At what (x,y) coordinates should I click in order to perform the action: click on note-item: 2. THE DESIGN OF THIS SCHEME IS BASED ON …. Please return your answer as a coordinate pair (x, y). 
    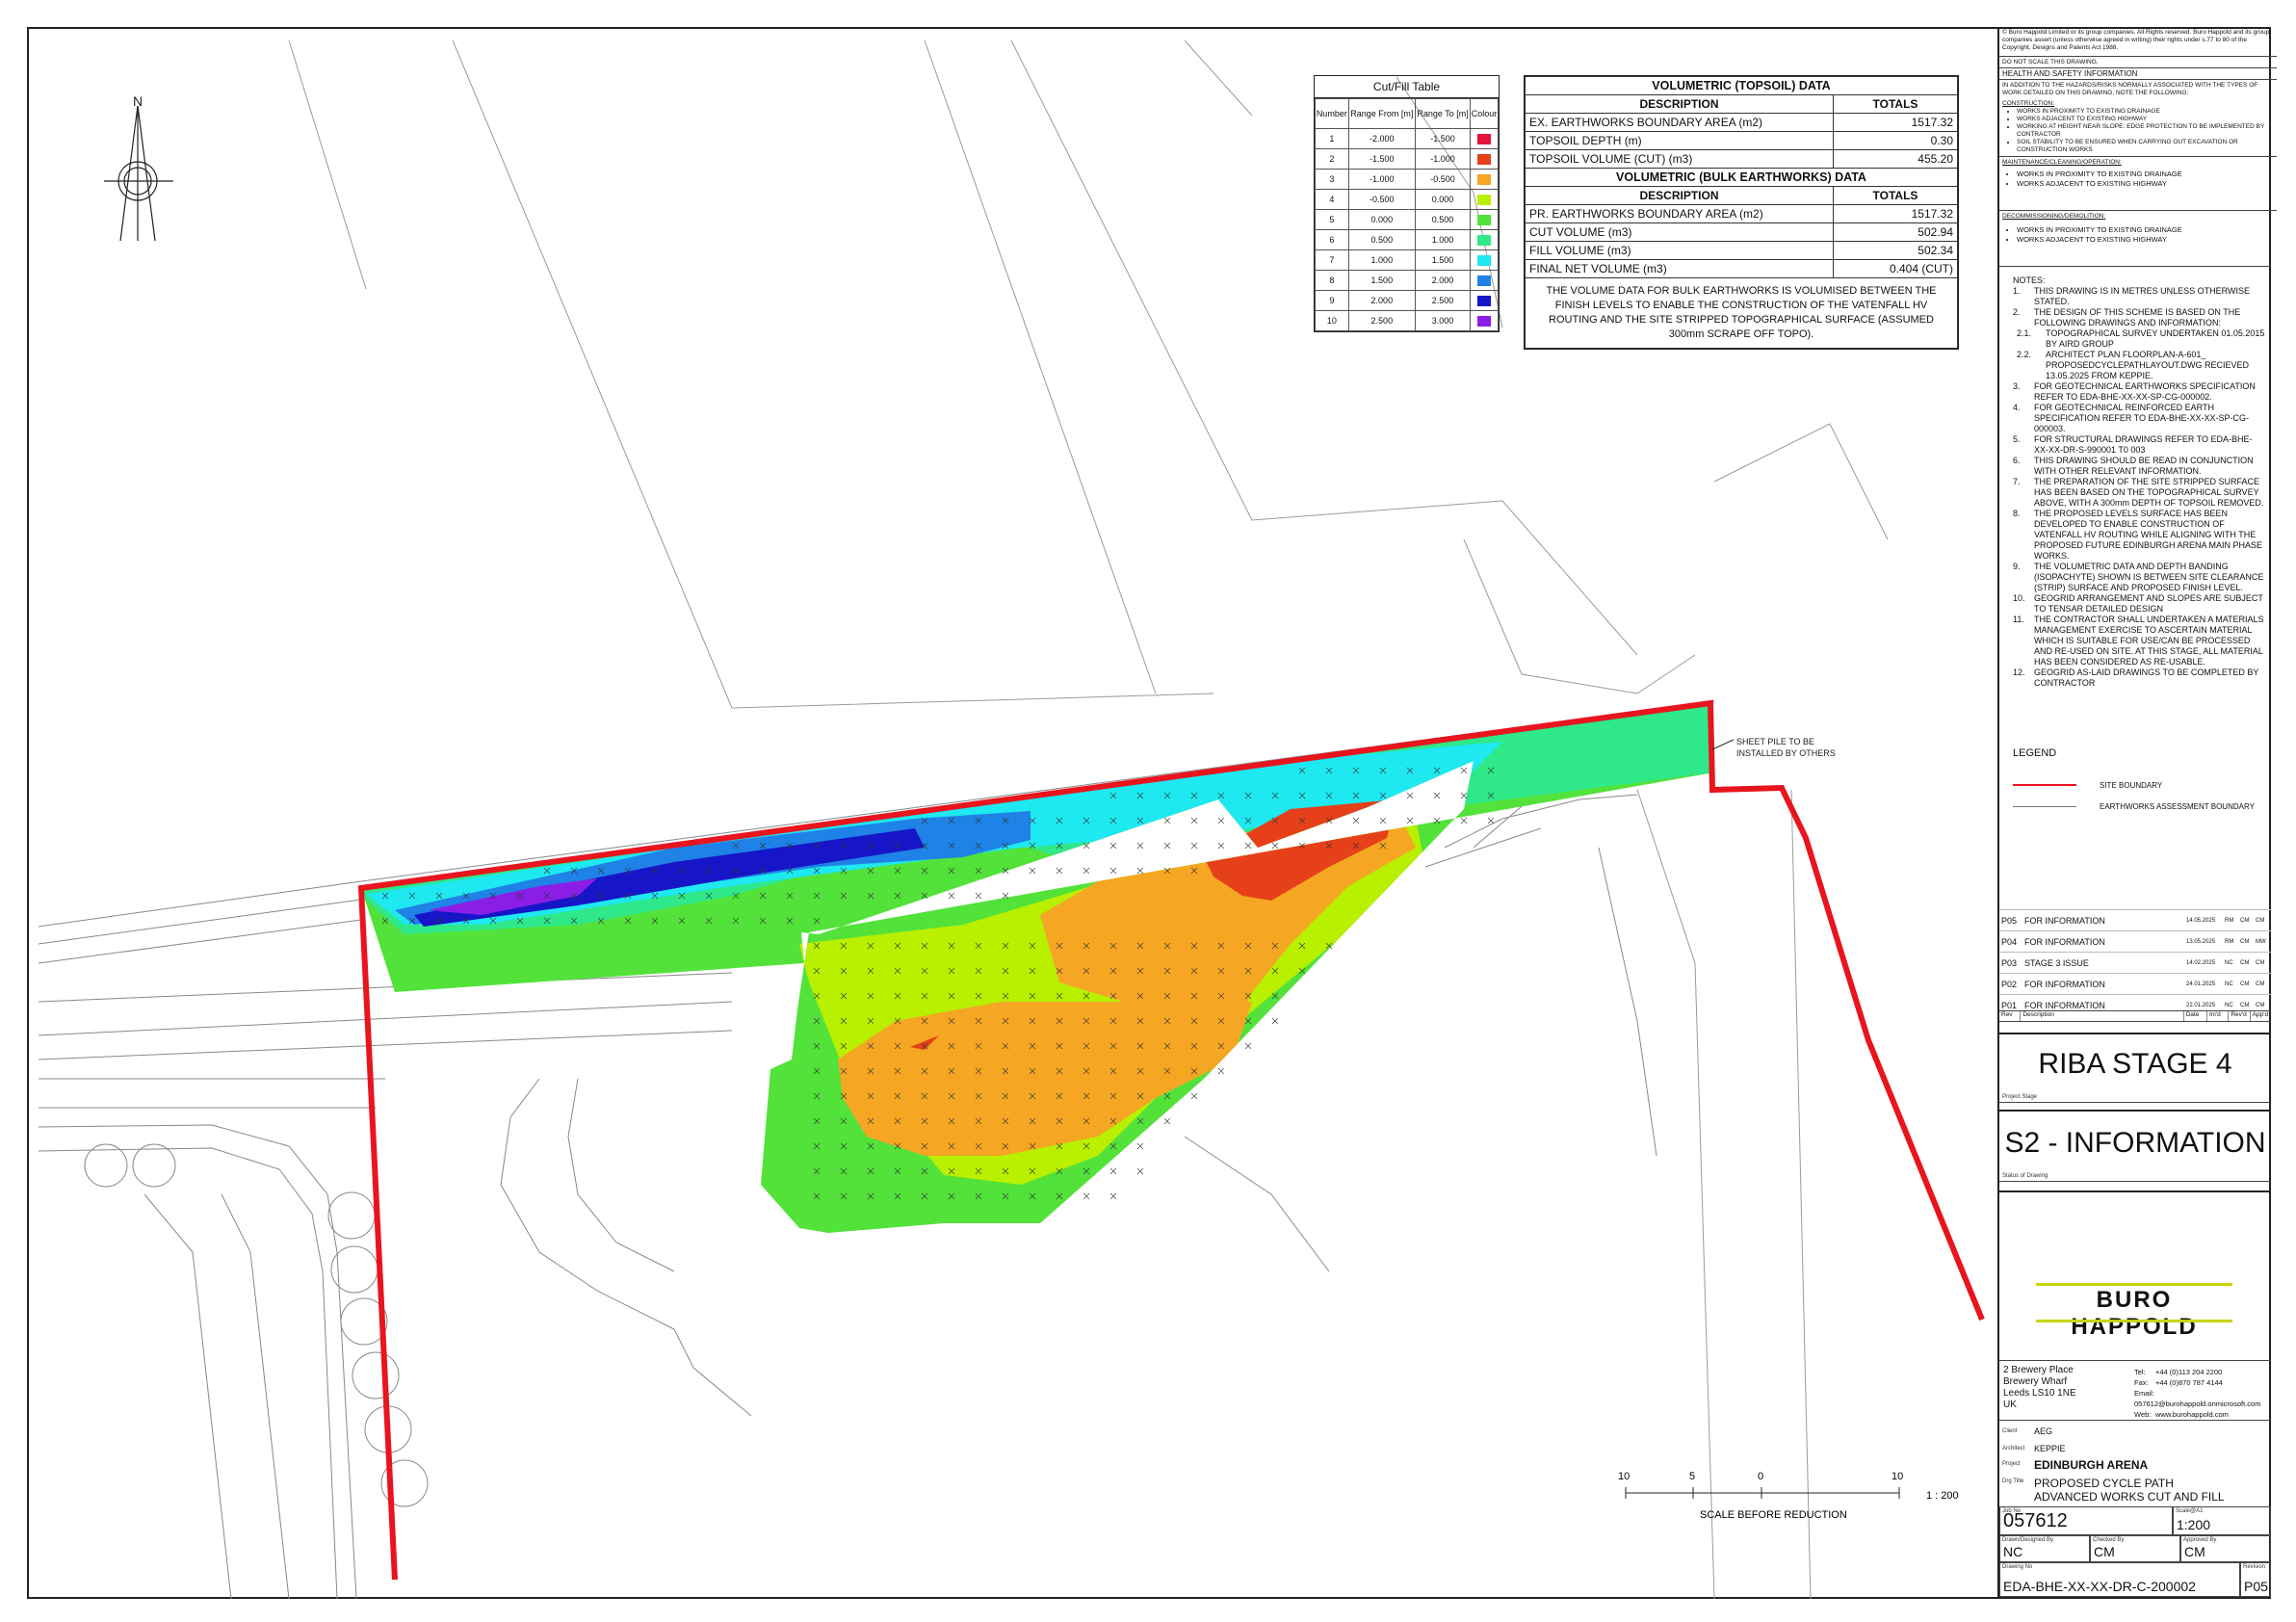
    Looking at the image, I should click on (2139, 317).